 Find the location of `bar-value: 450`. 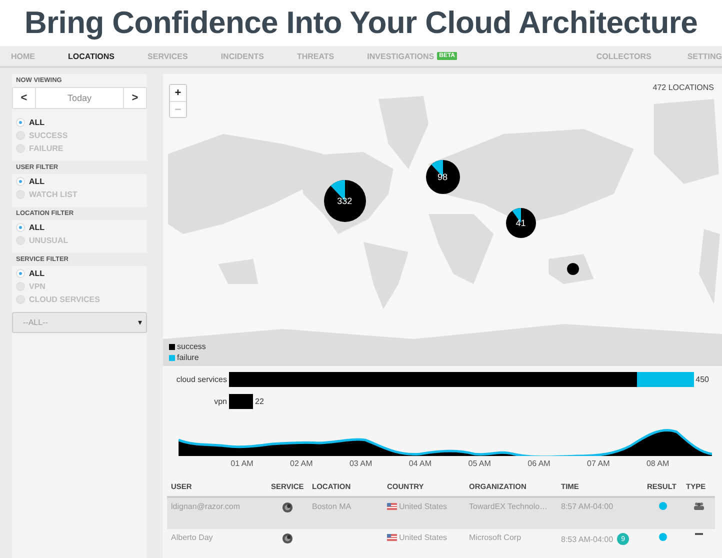

bar-value: 450 is located at coordinates (702, 379).